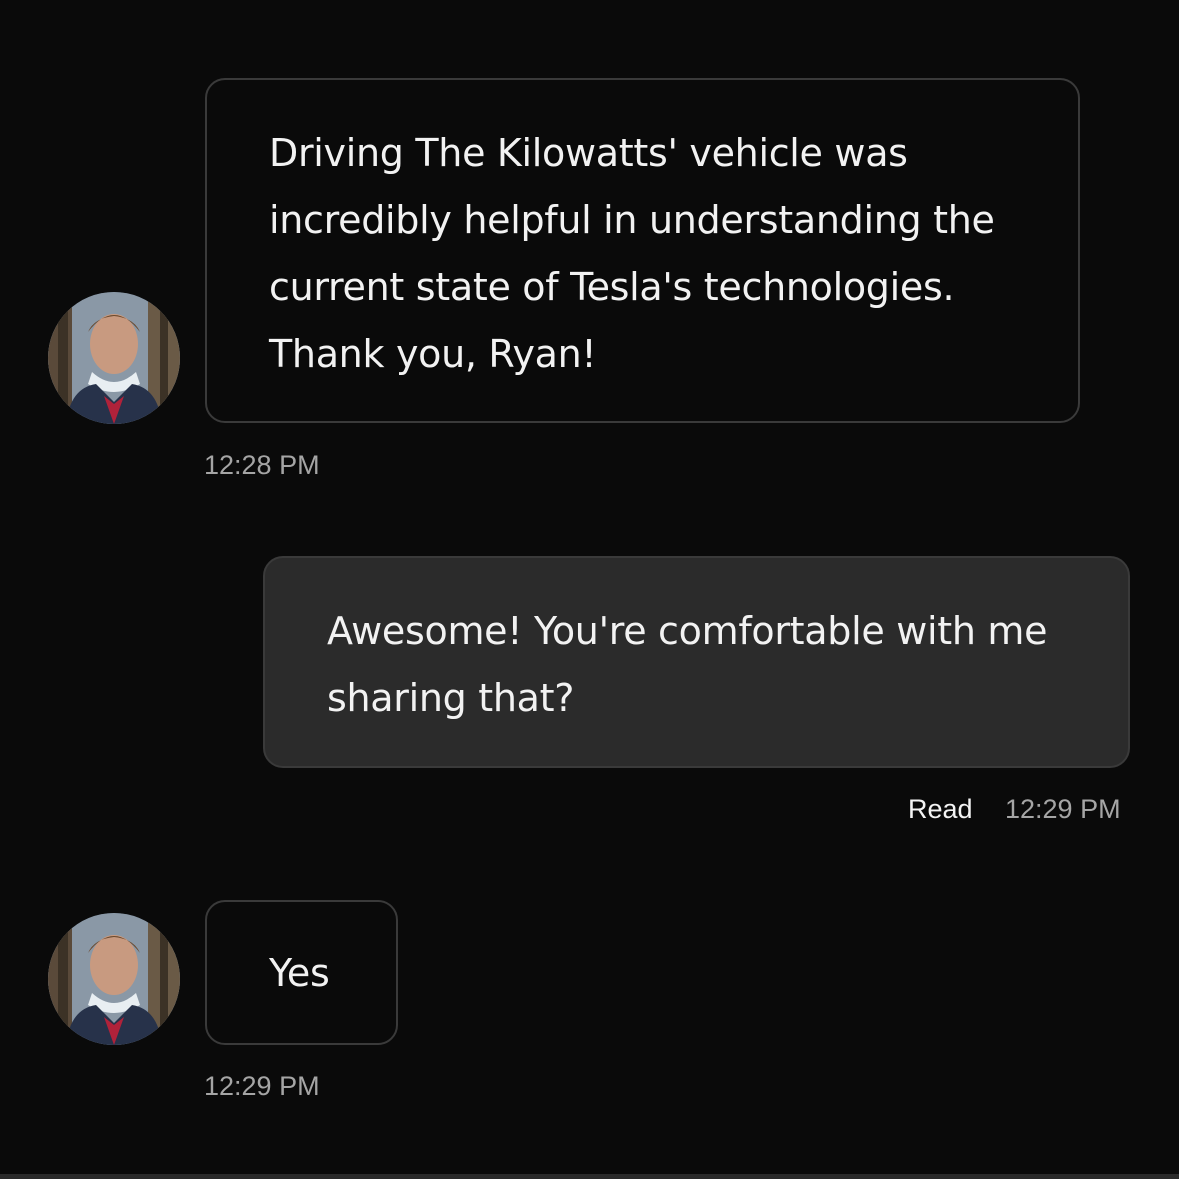 The width and height of the screenshot is (1179, 1179). I want to click on message-text: Yes, so click(299, 973).